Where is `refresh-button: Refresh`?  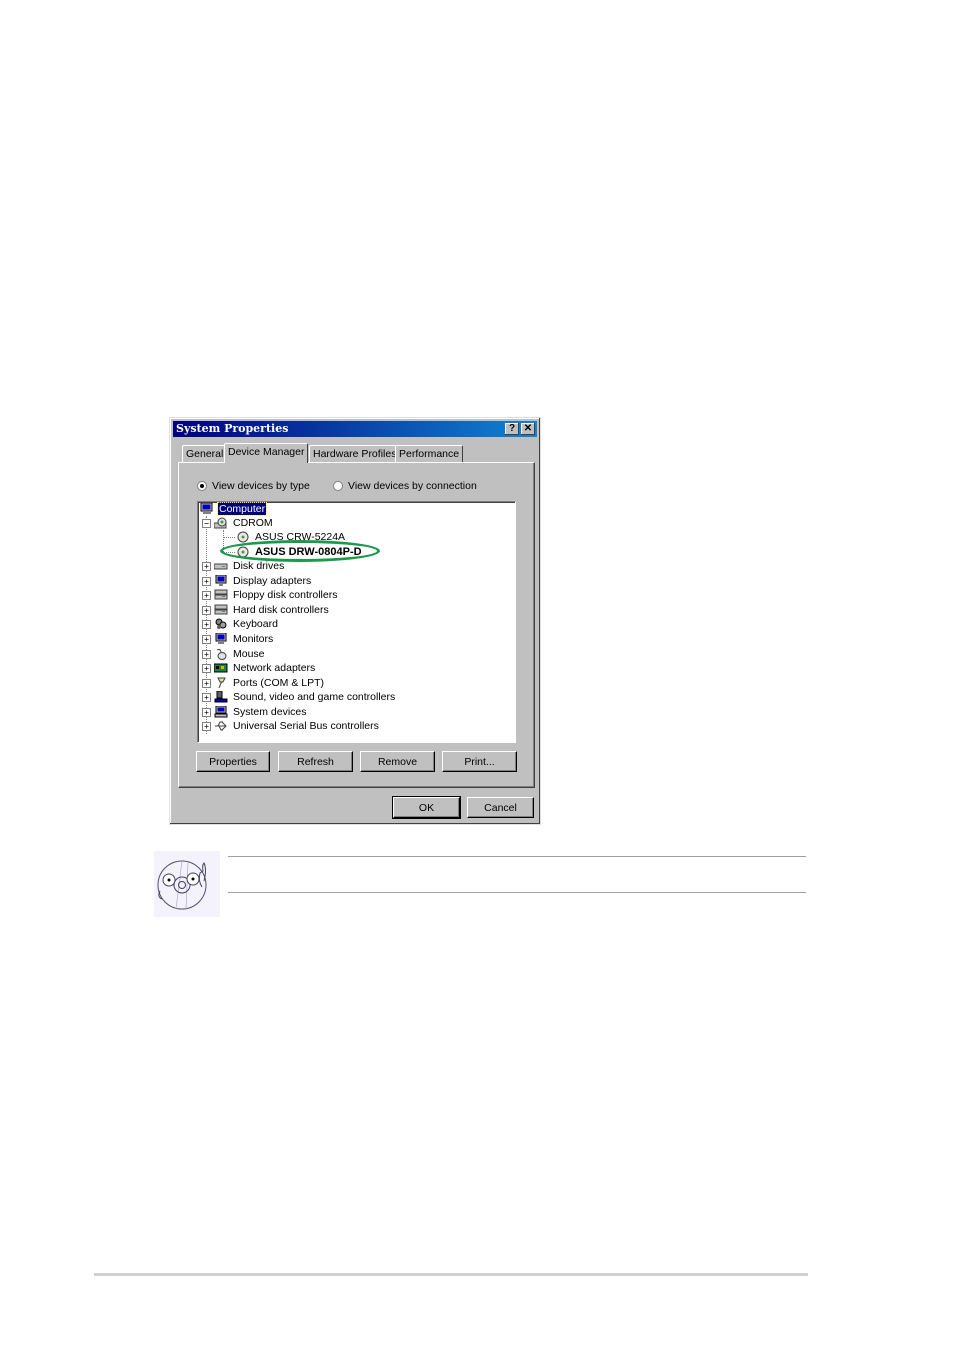
refresh-button: Refresh is located at coordinates (315, 761).